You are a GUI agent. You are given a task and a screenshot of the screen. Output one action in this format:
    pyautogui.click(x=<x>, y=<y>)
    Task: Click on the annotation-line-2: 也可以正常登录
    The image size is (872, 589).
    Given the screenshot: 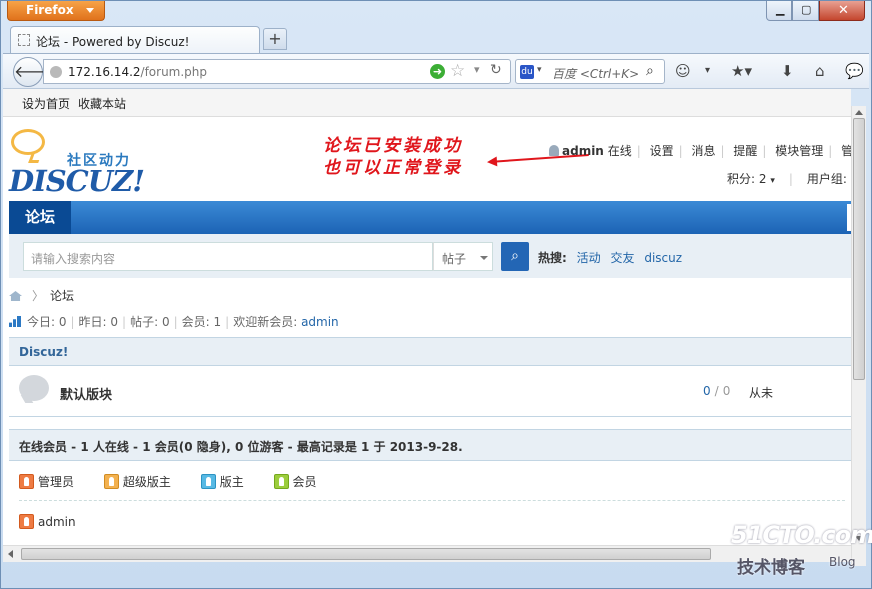 What is the action you would take?
    pyautogui.click(x=393, y=168)
    